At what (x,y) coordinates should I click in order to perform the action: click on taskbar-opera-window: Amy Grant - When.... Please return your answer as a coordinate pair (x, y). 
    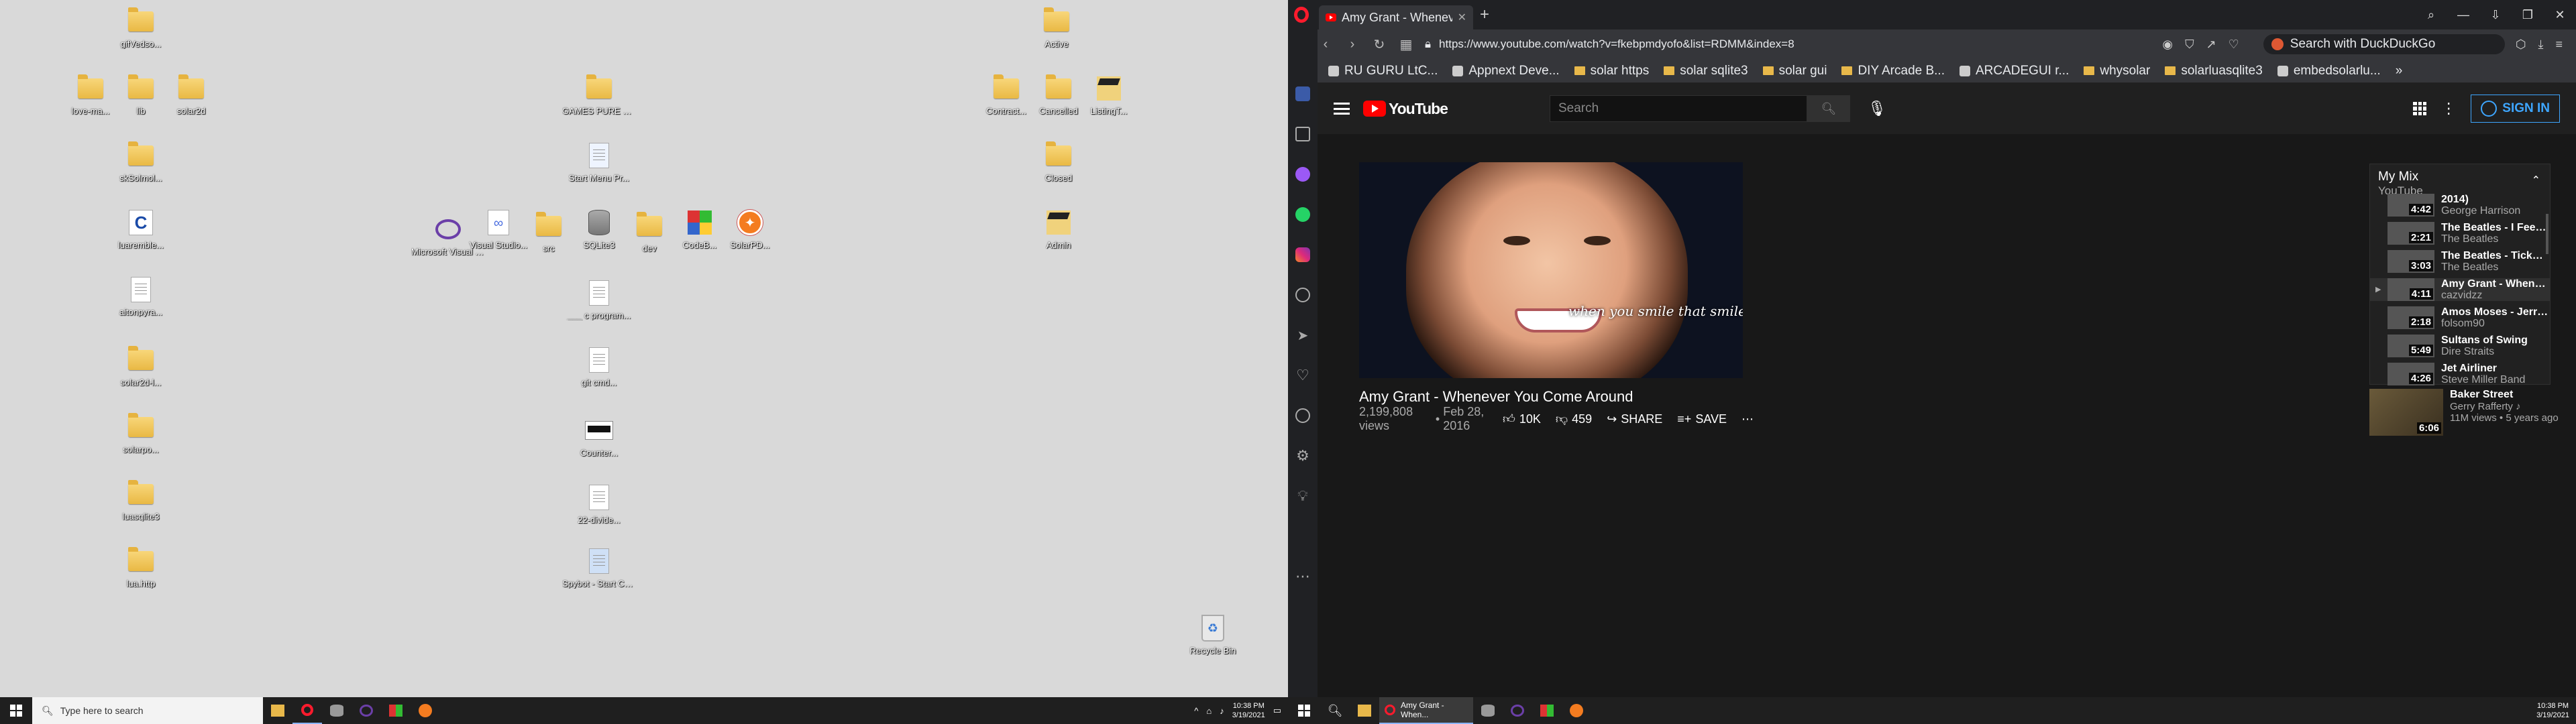
    Looking at the image, I should click on (1426, 710).